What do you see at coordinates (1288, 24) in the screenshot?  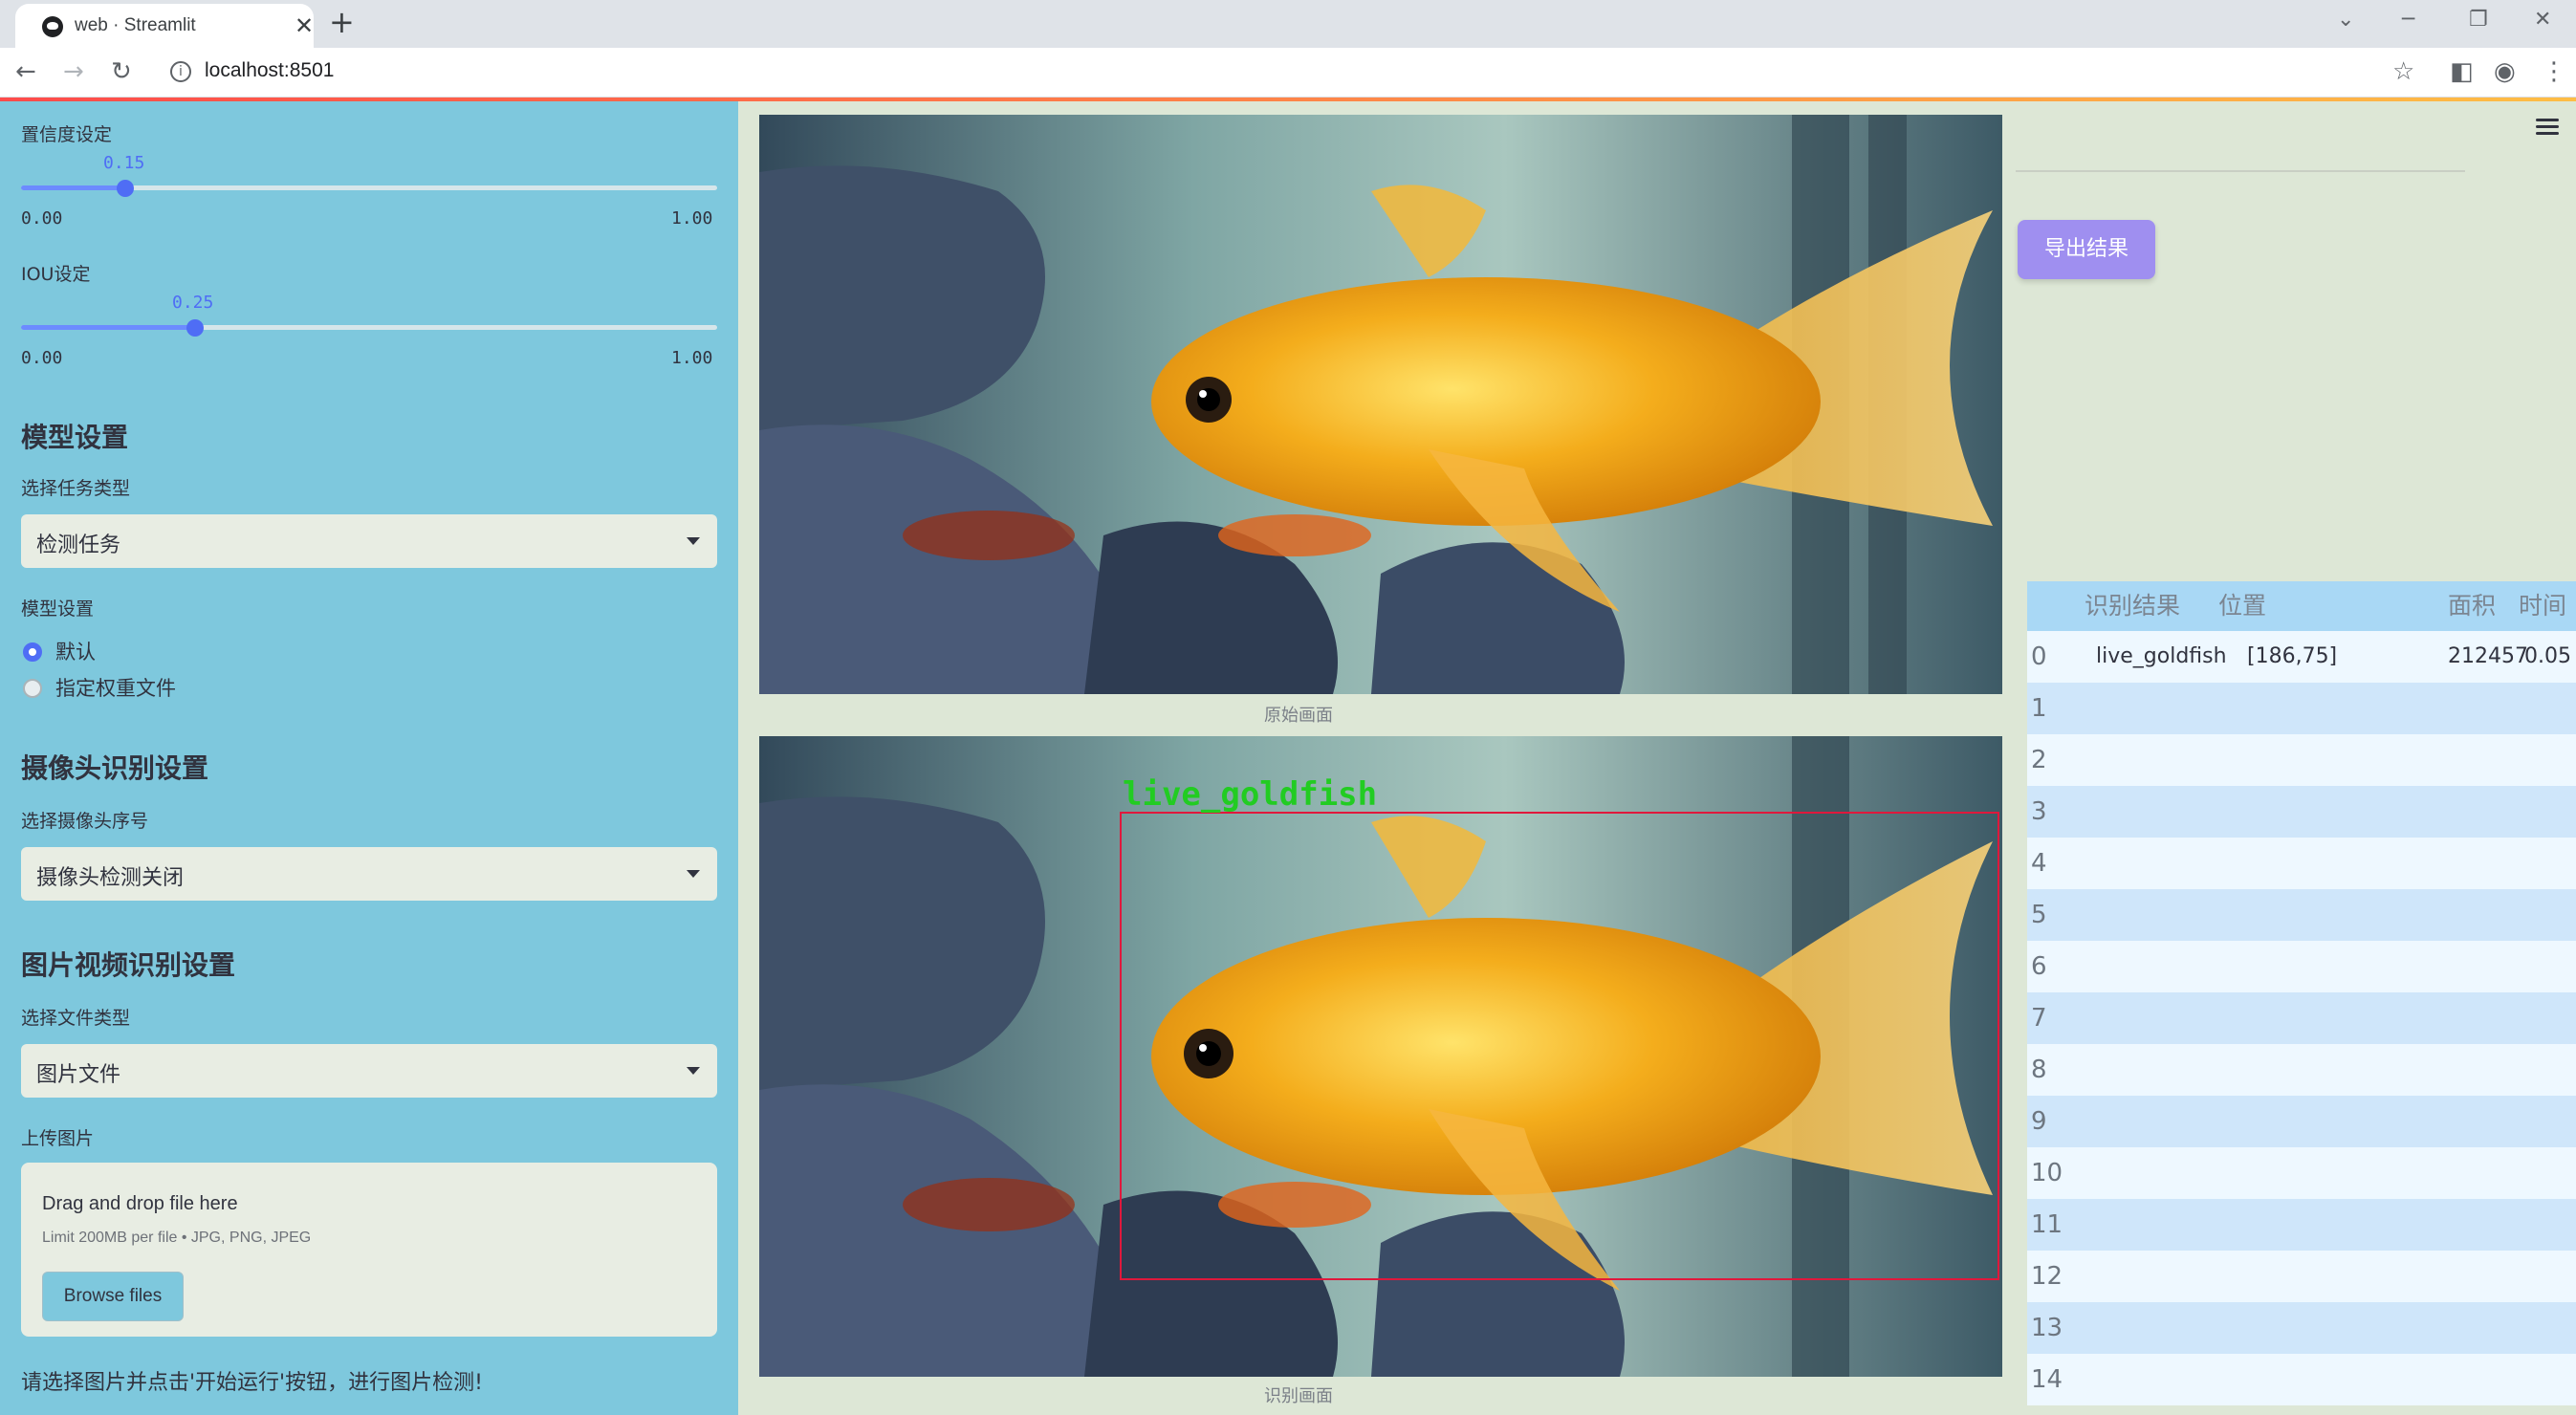 I see `browser-tab-bar: web · Streamlit ✕ + ⌄ ─ ❐ ✕` at bounding box center [1288, 24].